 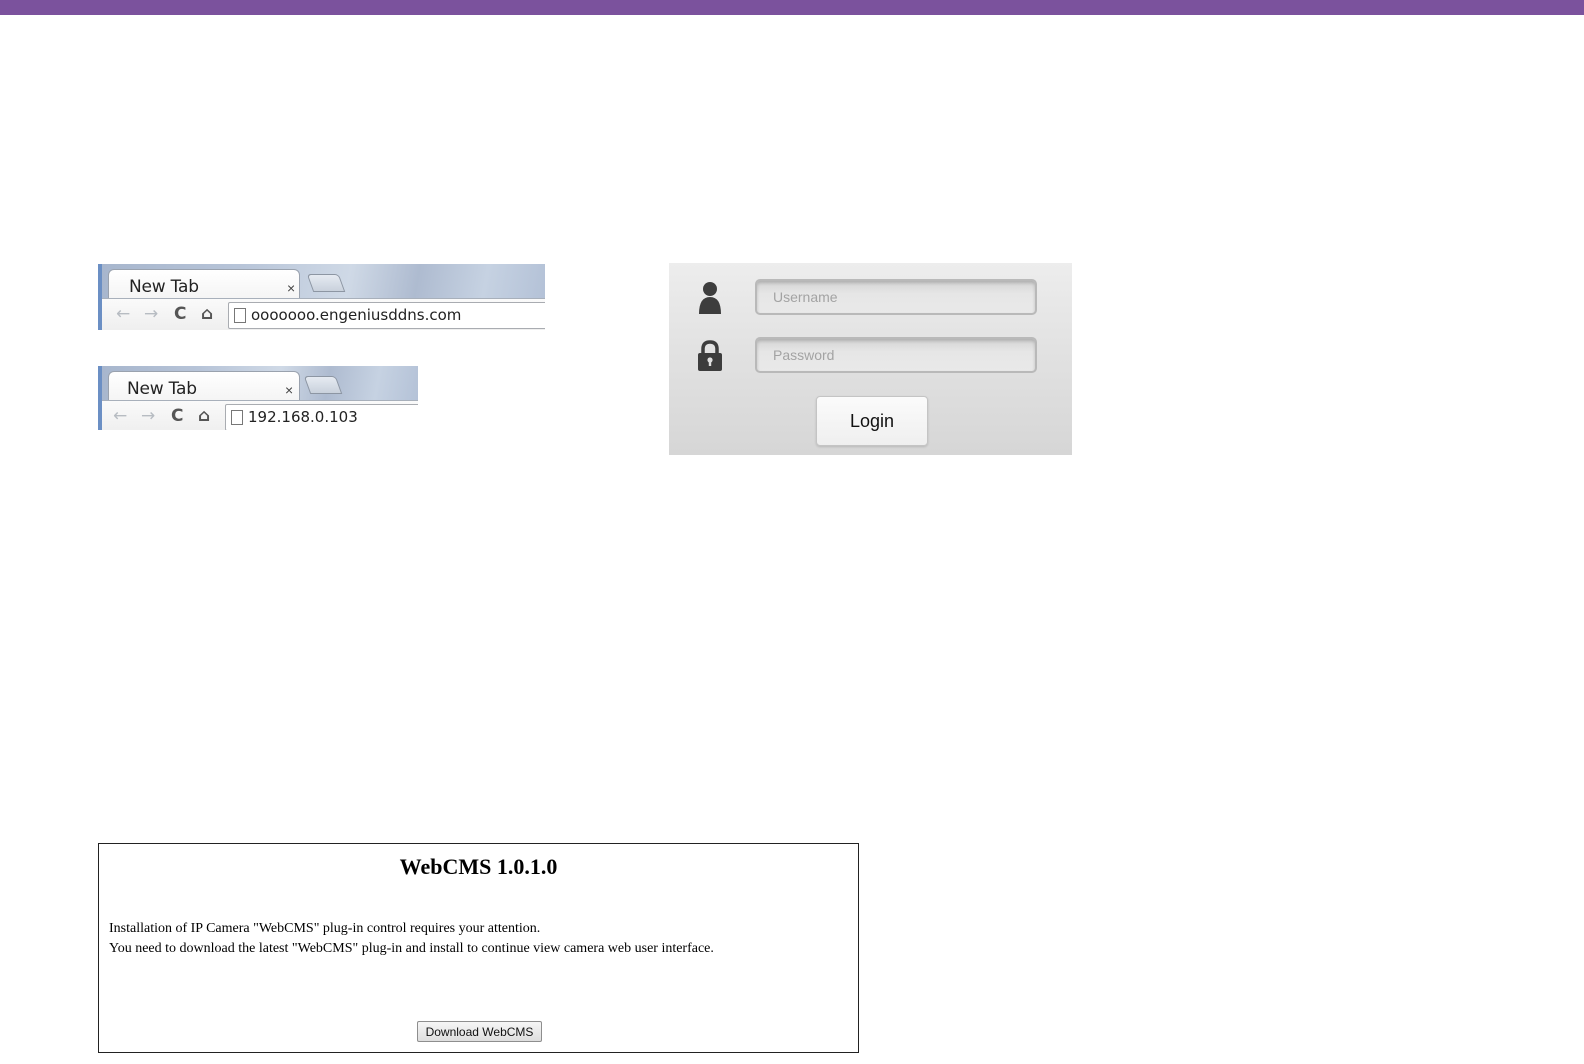 I want to click on address-url: 192.168.0.103, so click(x=303, y=417).